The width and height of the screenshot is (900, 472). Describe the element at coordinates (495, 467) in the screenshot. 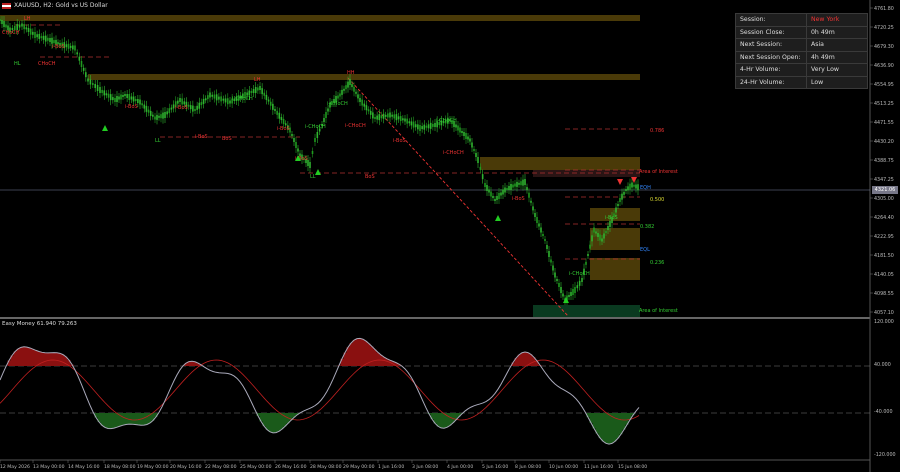

I see `time-axis-label: 5 Jun 16:00` at that location.